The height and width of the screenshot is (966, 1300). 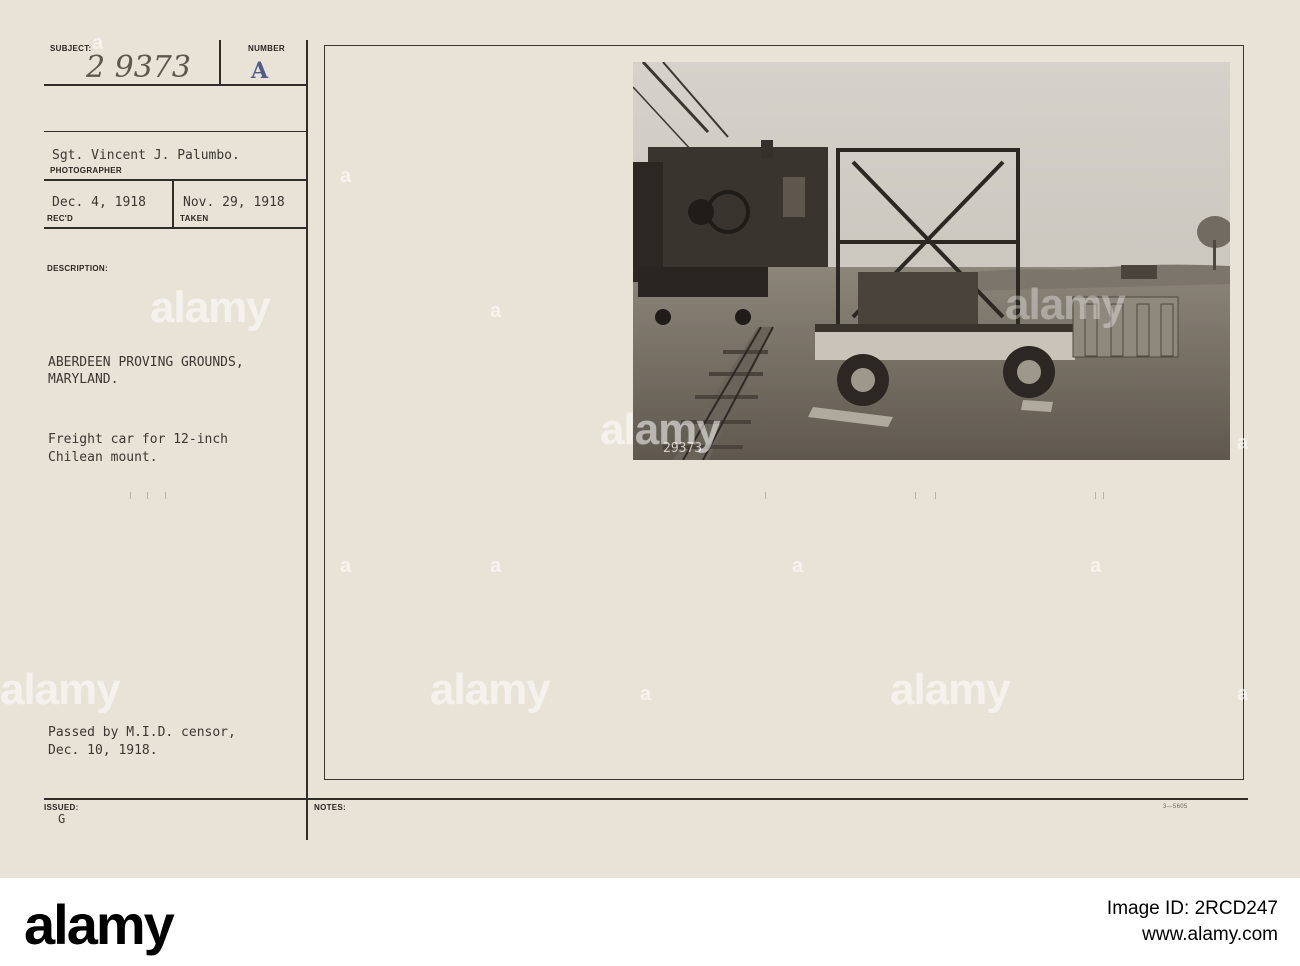 What do you see at coordinates (77, 268) in the screenshot?
I see `description-label: DESCRIPTION:` at bounding box center [77, 268].